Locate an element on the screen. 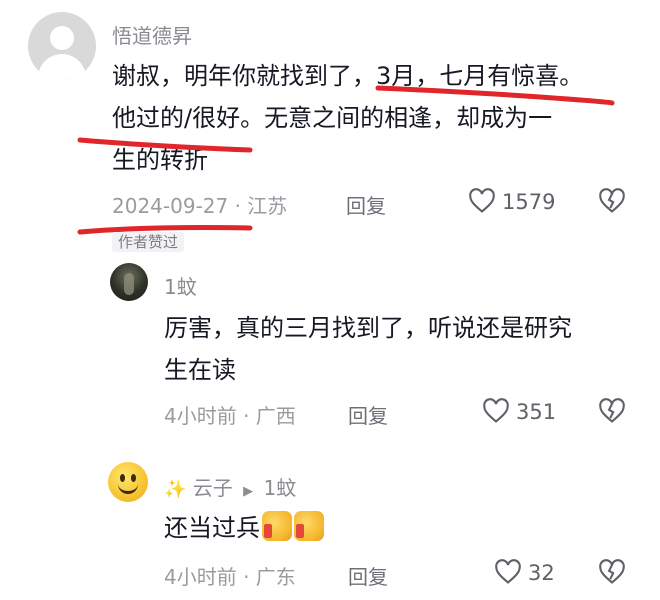 The width and height of the screenshot is (660, 600). reply-2-meta: 4小时前 · 广东 is located at coordinates (230, 577).